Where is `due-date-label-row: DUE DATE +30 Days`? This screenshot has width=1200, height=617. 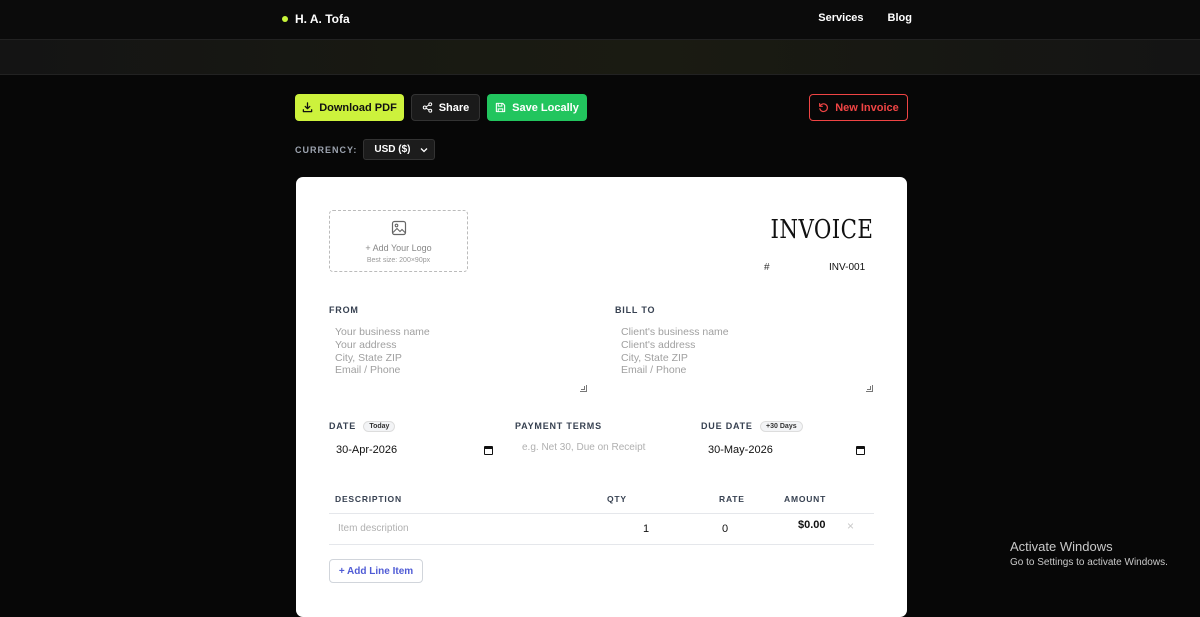 due-date-label-row: DUE DATE +30 Days is located at coordinates (752, 426).